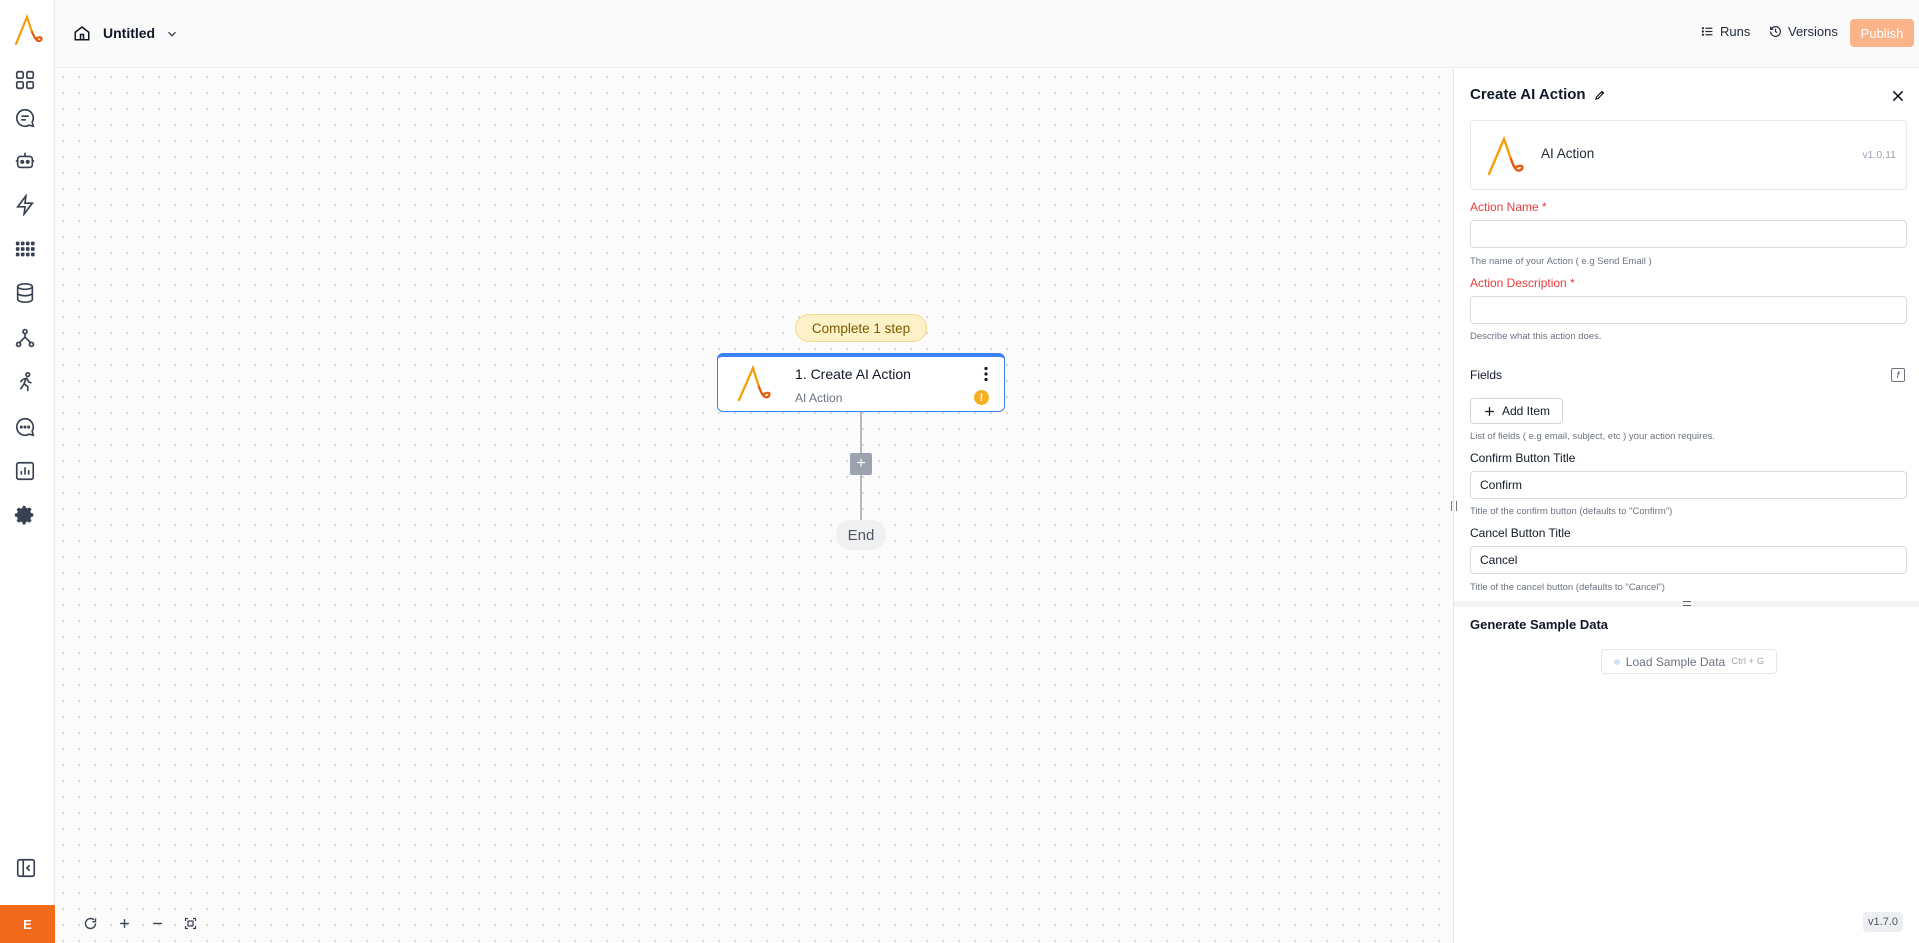 The width and height of the screenshot is (1919, 943). Describe the element at coordinates (1508, 207) in the screenshot. I see `action-name-label: Action Name *` at that location.